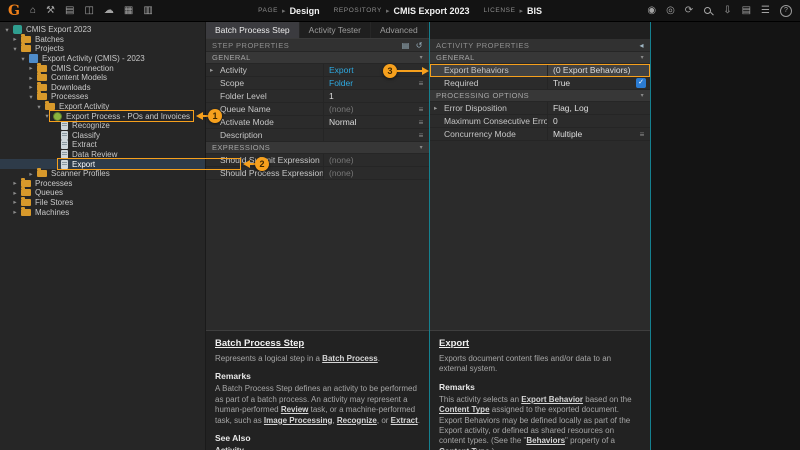  Describe the element at coordinates (599, 108) in the screenshot. I see `prop-value-error-disposition: Flag, Log` at that location.